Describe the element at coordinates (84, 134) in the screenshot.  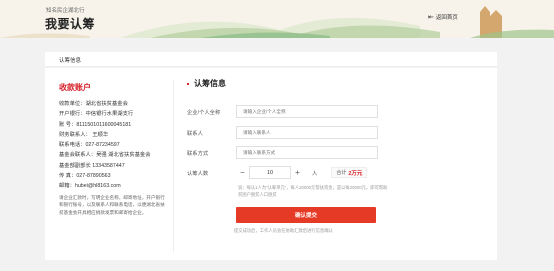
I see `account-line: 财务联系人： 王顺华` at that location.